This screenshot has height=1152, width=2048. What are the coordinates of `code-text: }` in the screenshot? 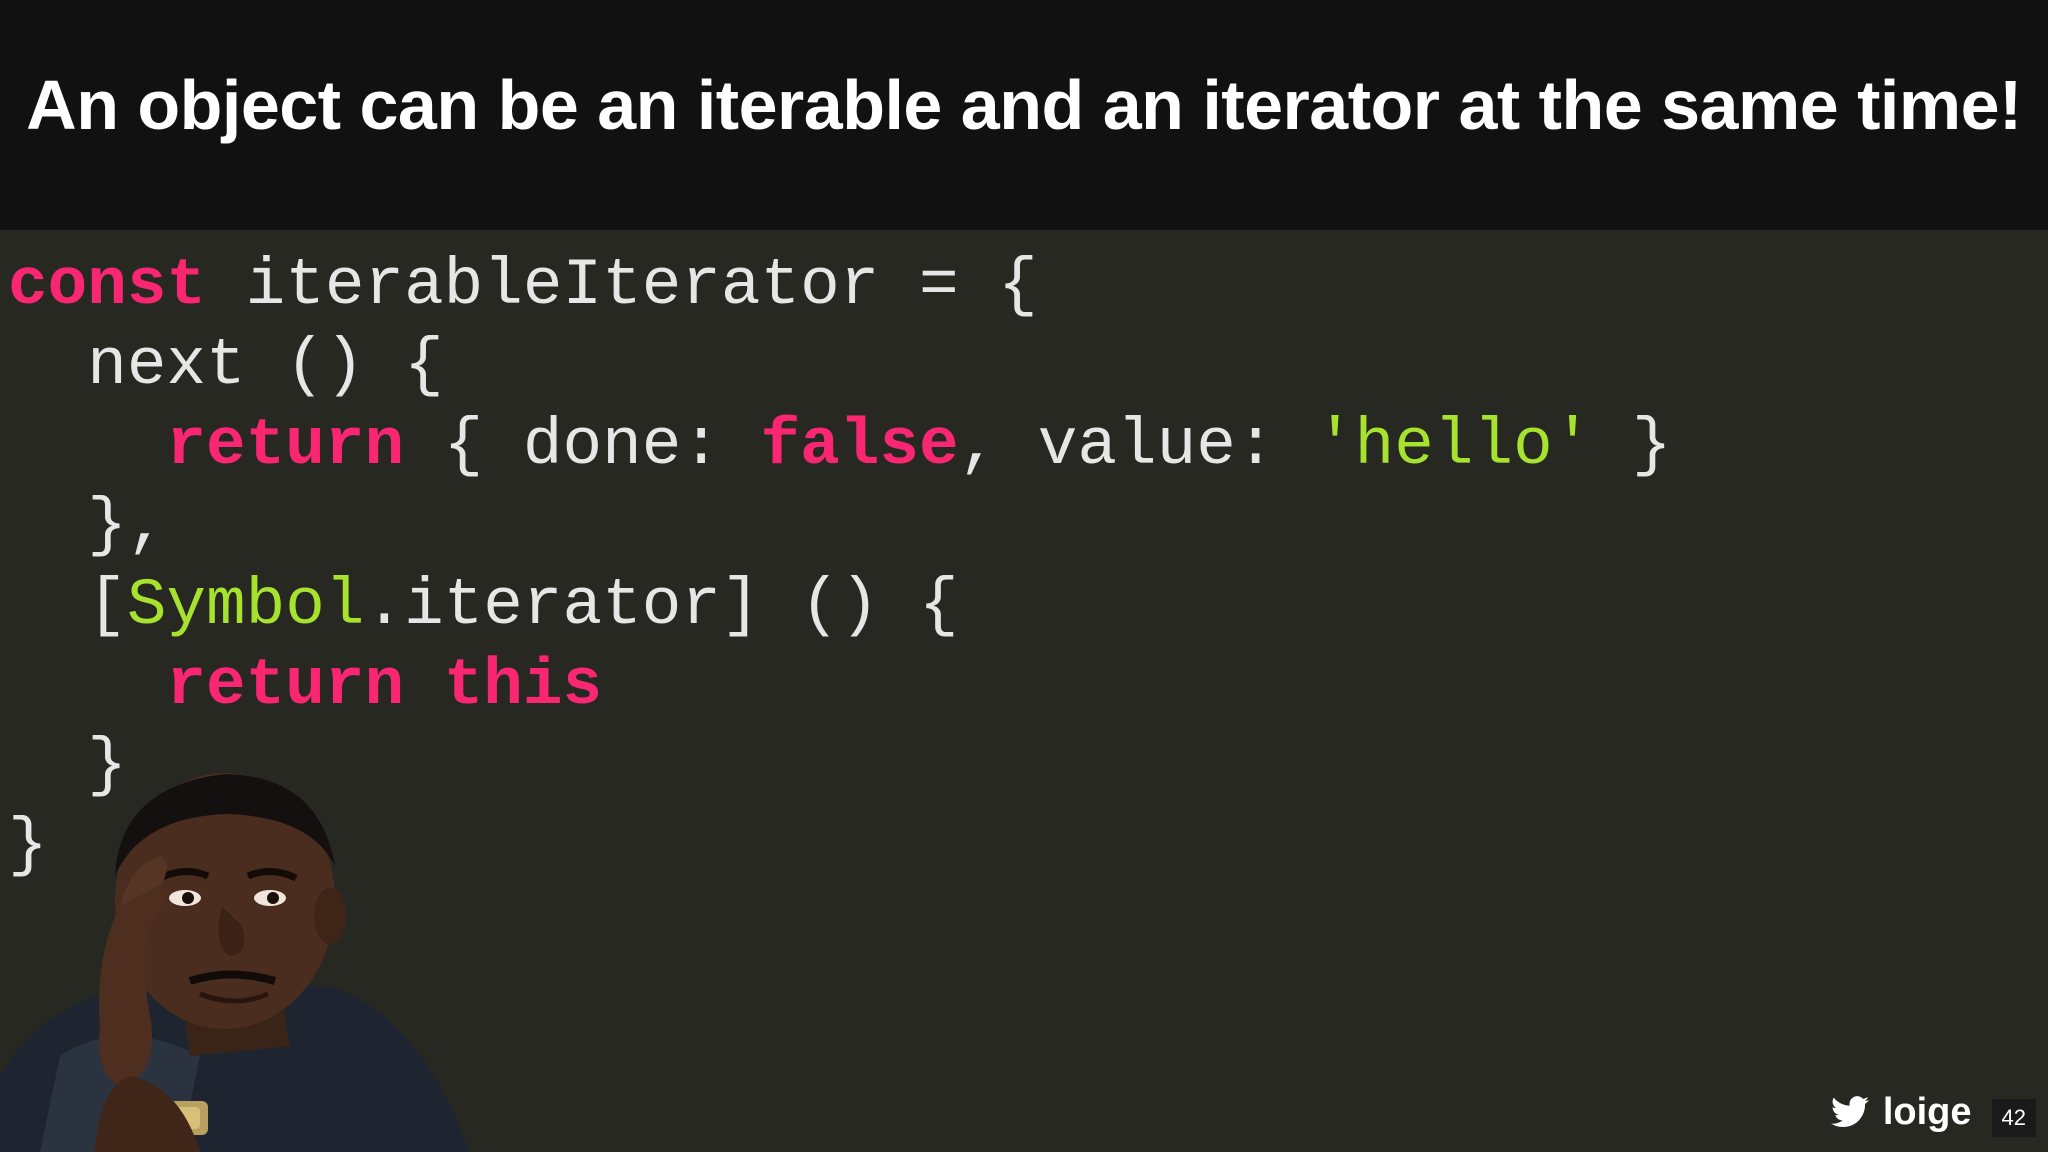 It's located at (1632, 445).